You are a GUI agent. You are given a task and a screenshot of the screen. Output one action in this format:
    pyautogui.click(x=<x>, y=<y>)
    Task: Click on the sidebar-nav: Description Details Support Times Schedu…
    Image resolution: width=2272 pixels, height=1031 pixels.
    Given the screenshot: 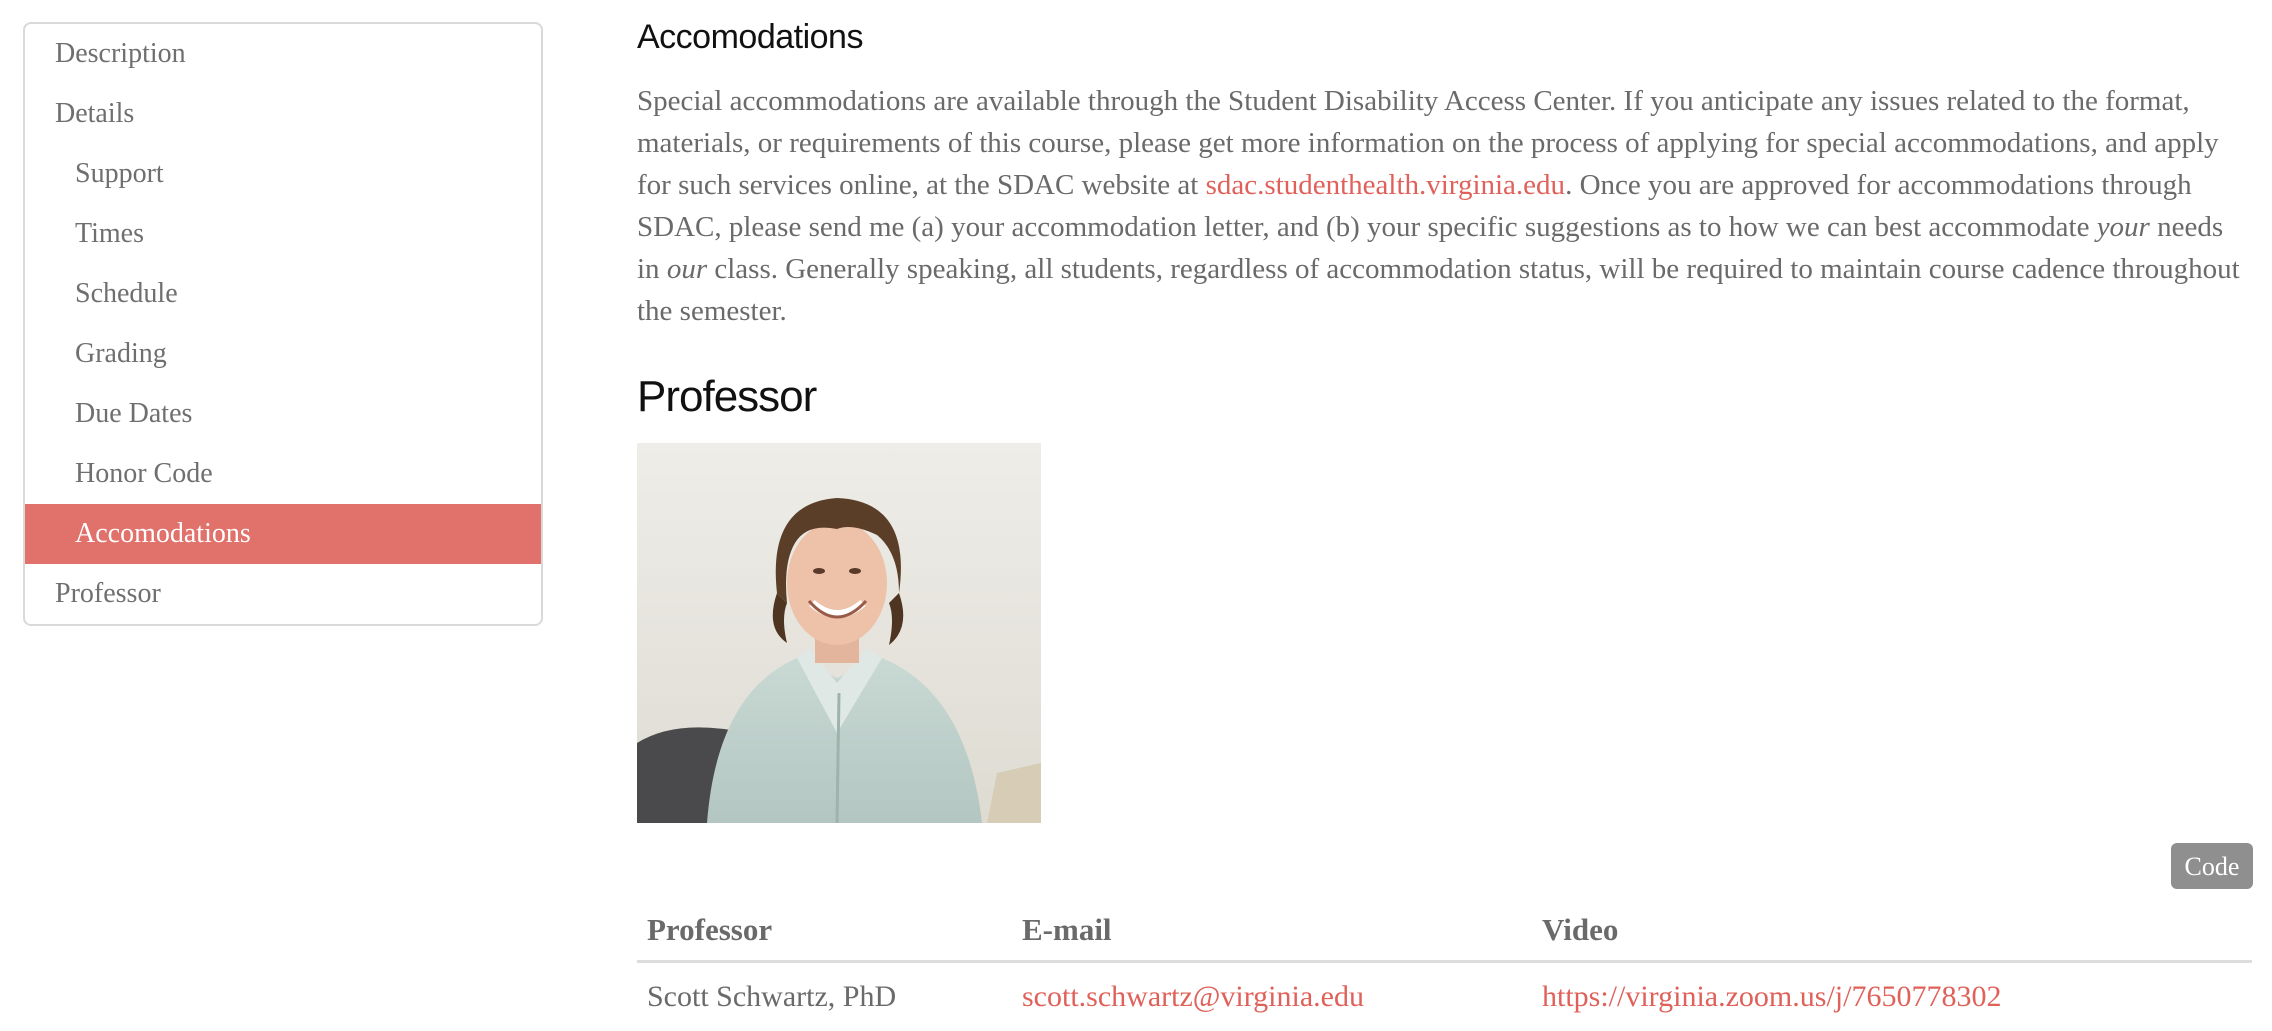 What is the action you would take?
    pyautogui.click(x=283, y=324)
    